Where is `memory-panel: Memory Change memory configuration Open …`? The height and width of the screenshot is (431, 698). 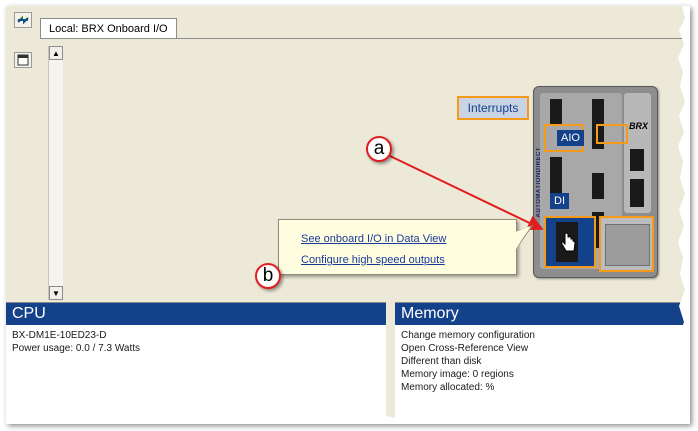 memory-panel: Memory Change memory configuration Open … is located at coordinates (542, 363).